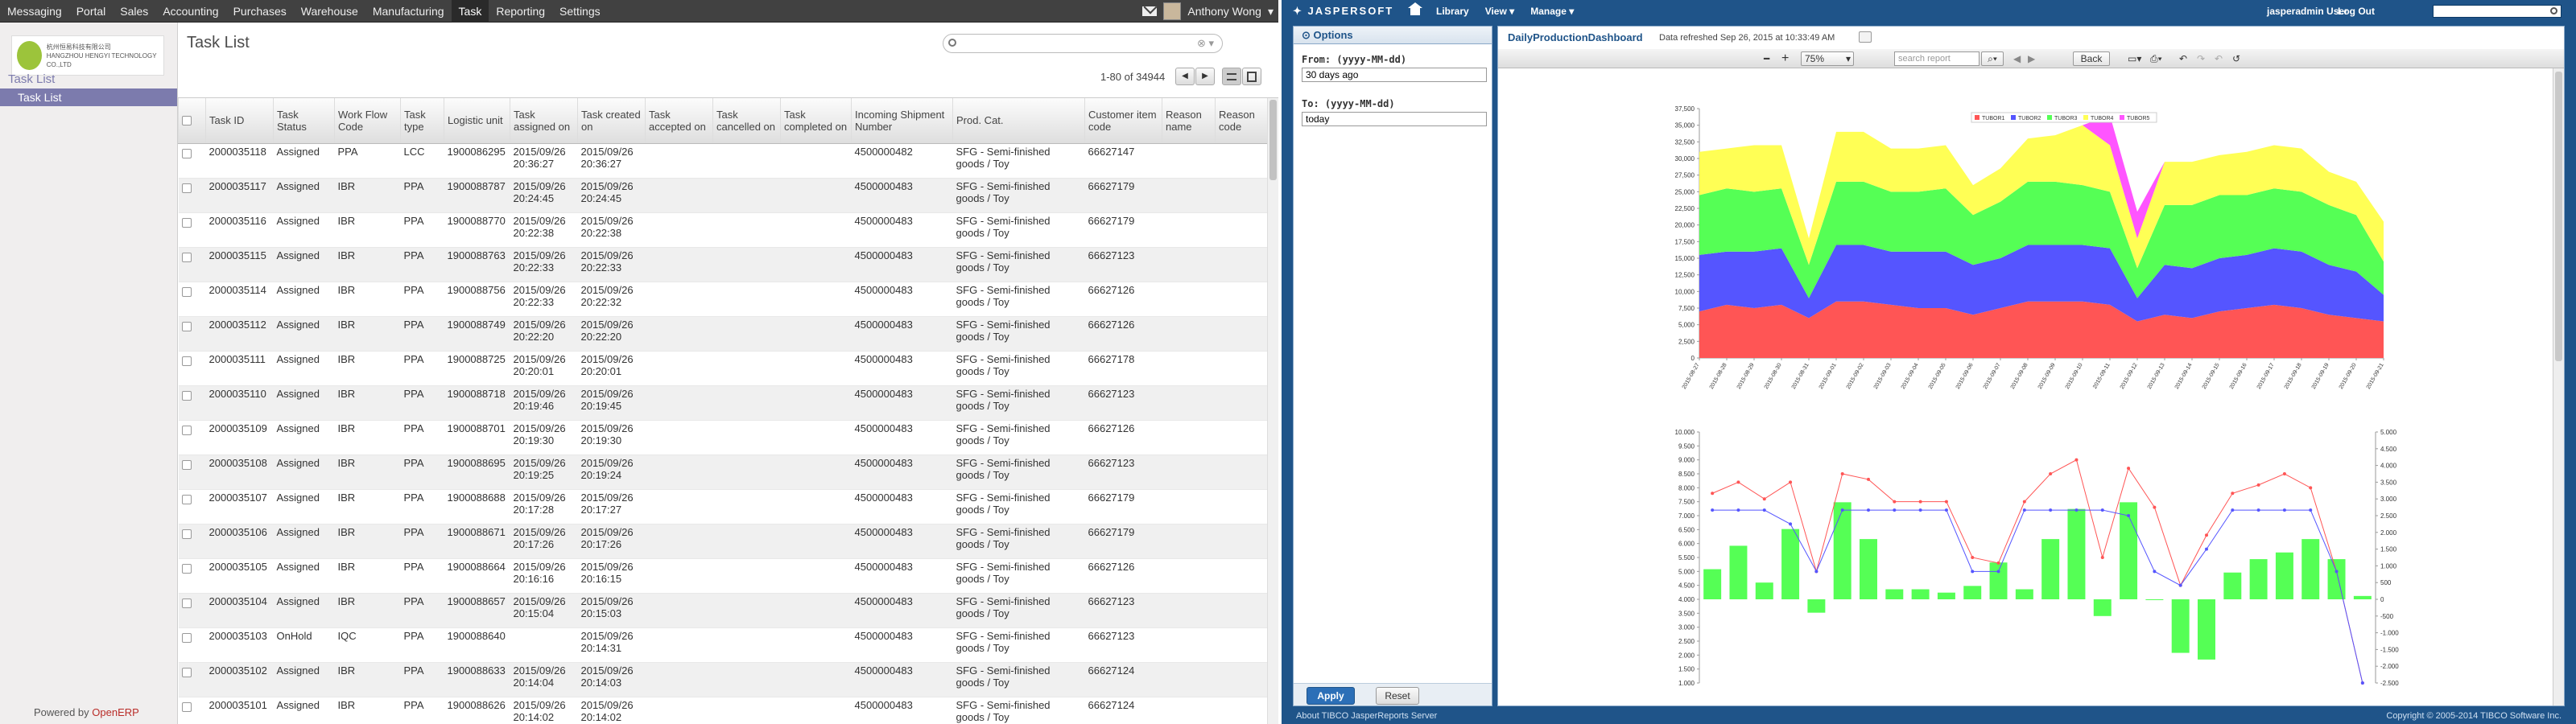  I want to click on back-button: Back, so click(2091, 58).